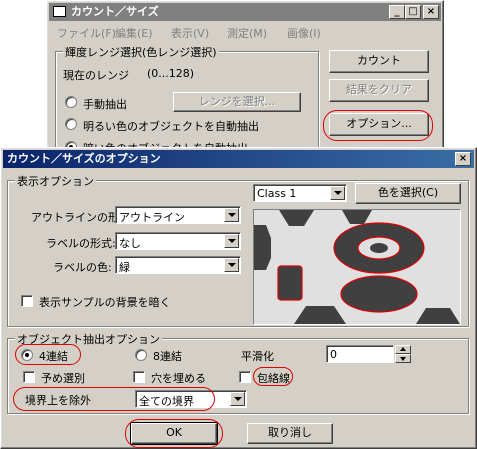 The width and height of the screenshot is (477, 449). What do you see at coordinates (379, 90) in the screenshot?
I see `clear-results-button: 結果をクリア` at bounding box center [379, 90].